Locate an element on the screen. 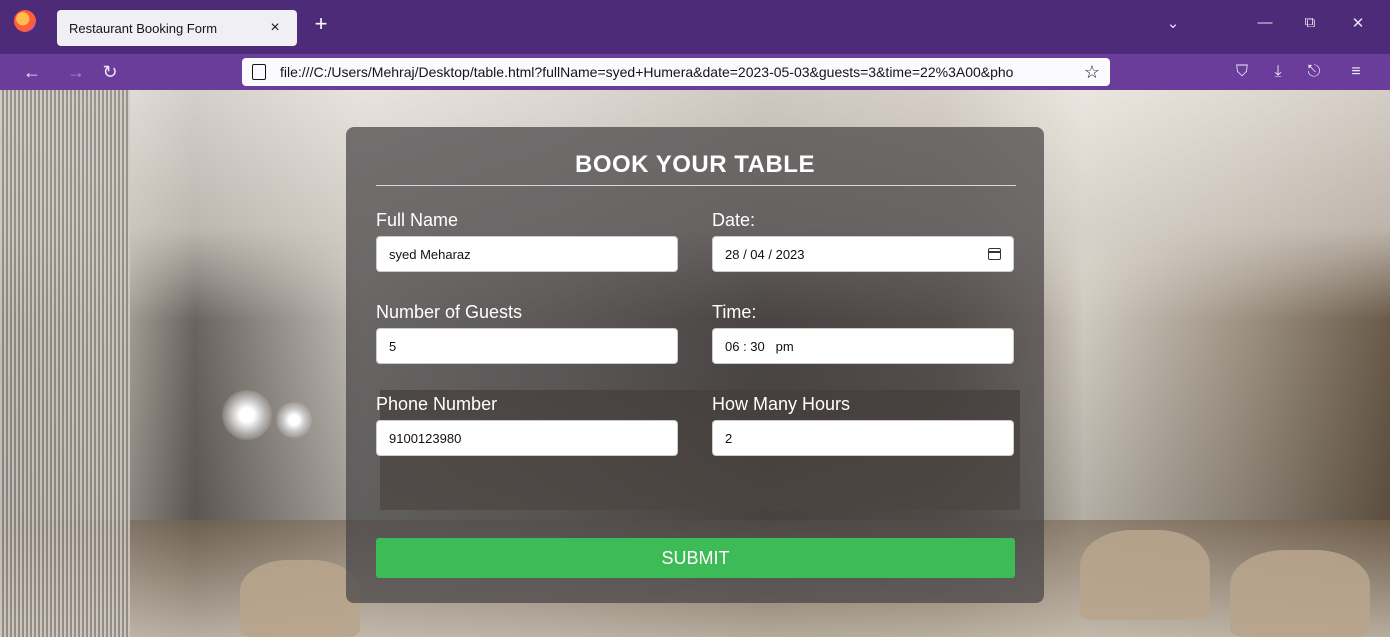 This screenshot has height=637, width=1390. background-curtain is located at coordinates (65, 363).